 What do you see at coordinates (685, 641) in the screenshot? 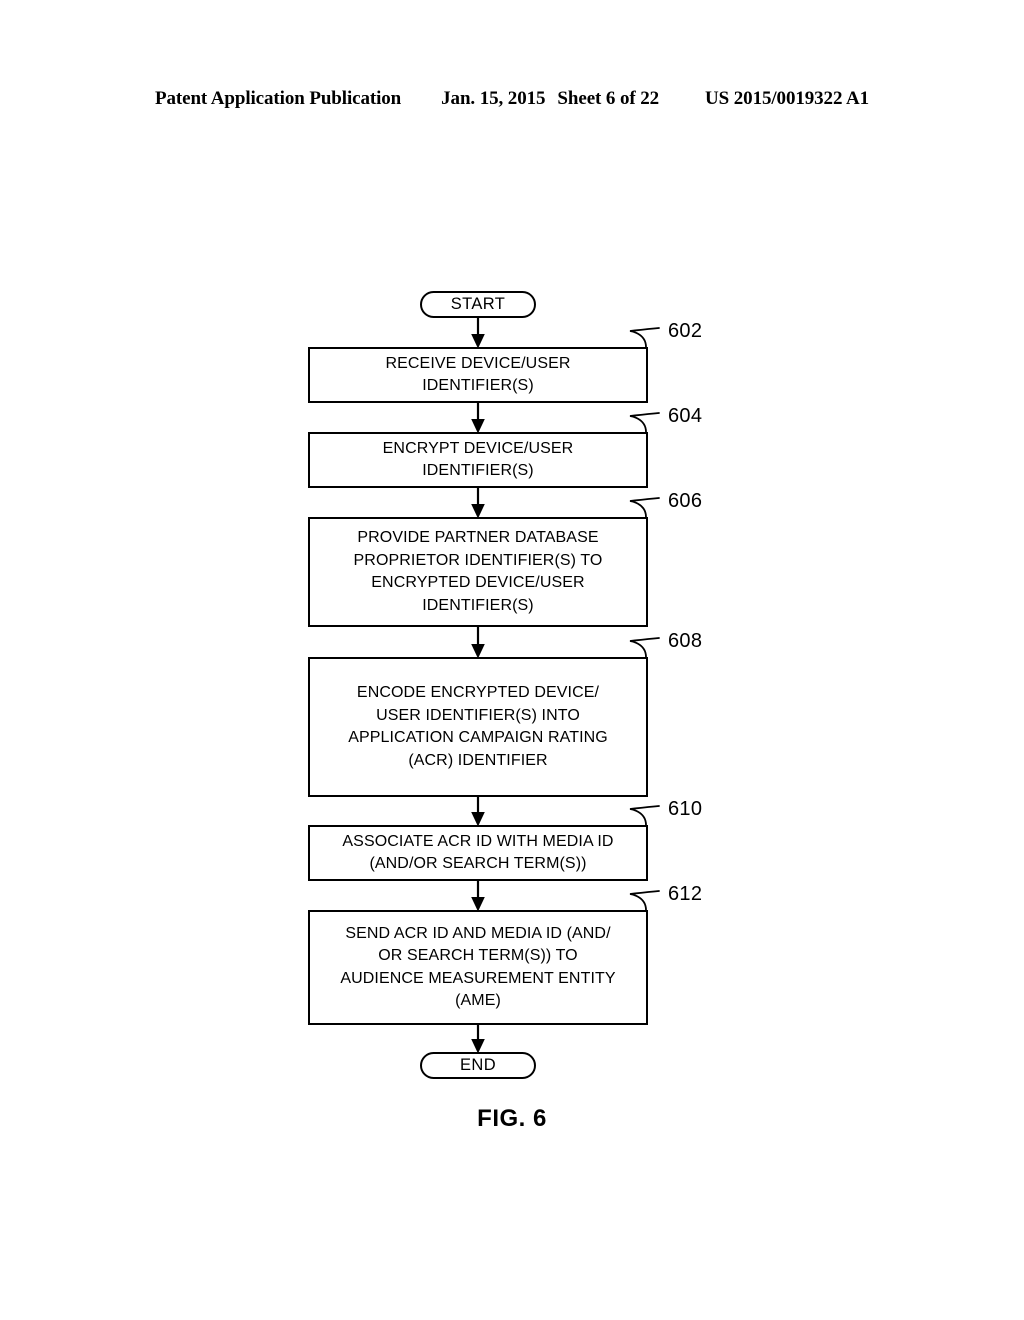
I see `reference-numeral-608: 608` at bounding box center [685, 641].